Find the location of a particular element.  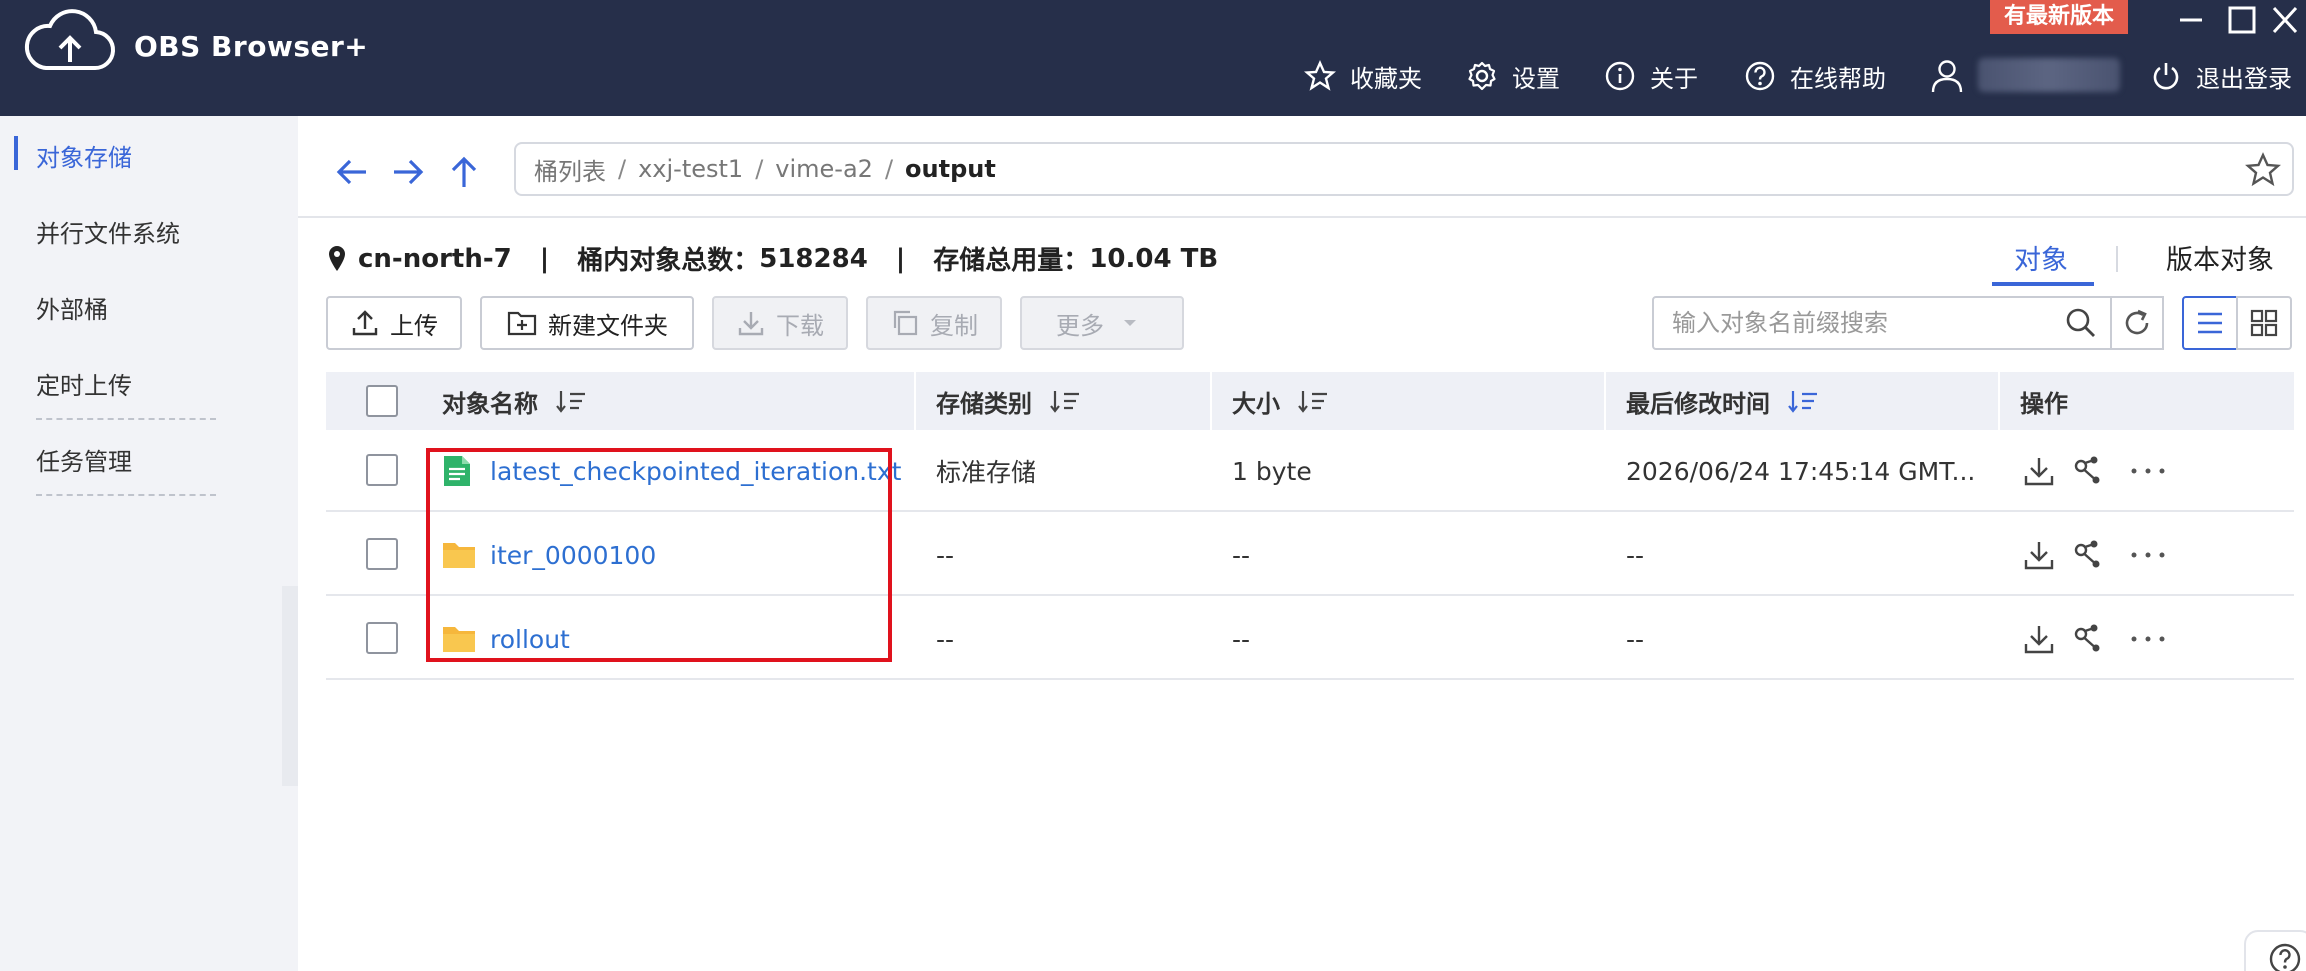

breadcrumb-item: vime-a2 is located at coordinates (824, 169).